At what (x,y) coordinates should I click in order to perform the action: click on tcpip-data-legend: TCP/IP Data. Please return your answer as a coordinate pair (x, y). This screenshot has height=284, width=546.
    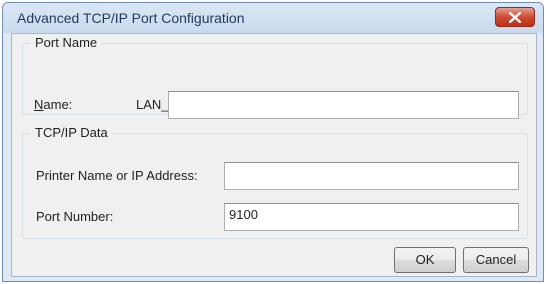
    Looking at the image, I should click on (71, 132).